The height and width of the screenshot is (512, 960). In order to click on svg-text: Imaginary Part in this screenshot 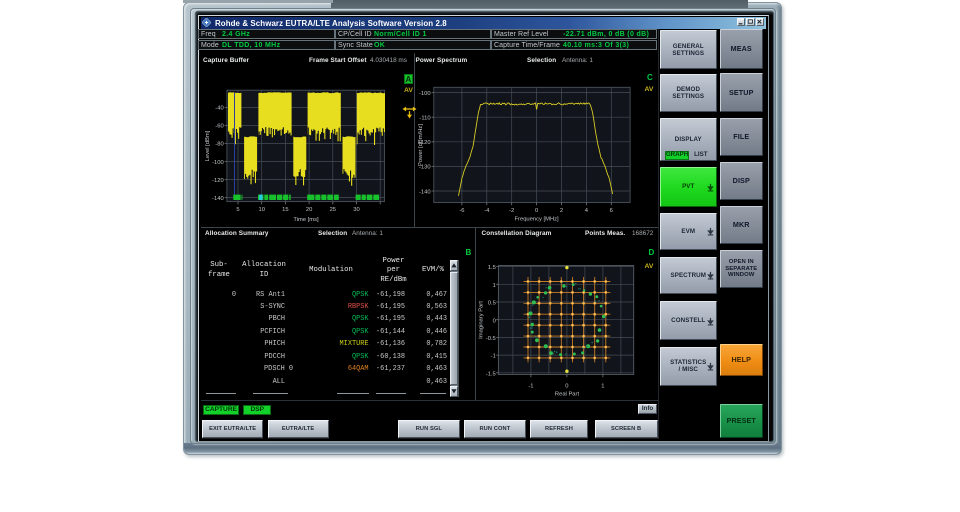, I will do `click(482, 320)`.